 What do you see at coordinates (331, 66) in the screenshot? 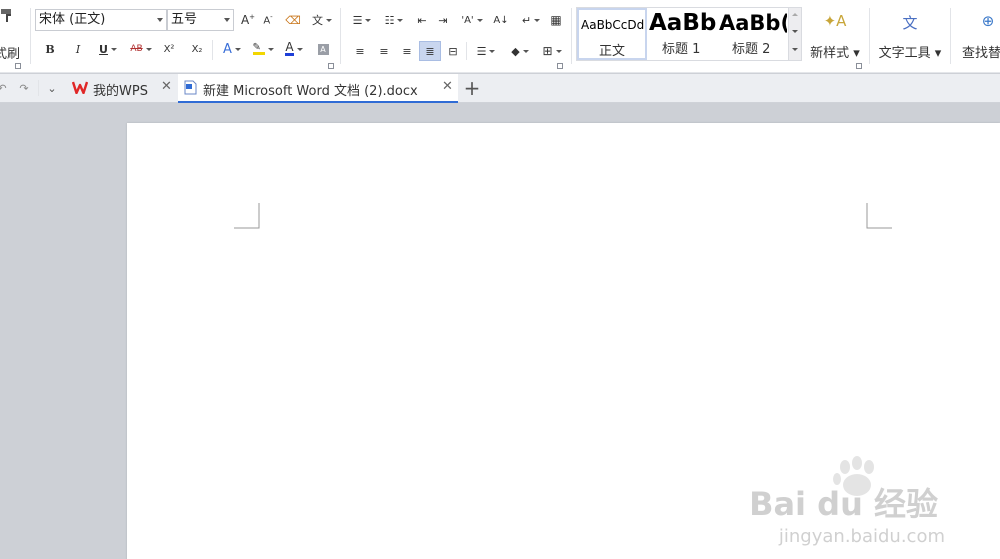
I see `font-launcher-icon` at bounding box center [331, 66].